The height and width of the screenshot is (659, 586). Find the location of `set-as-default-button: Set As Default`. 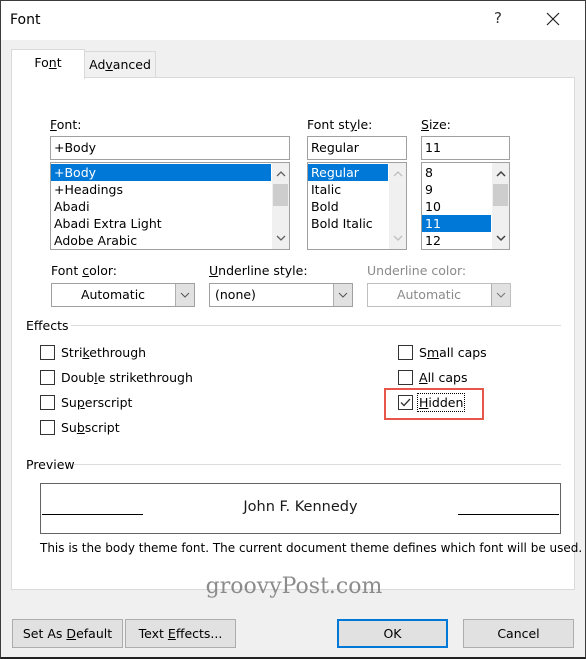

set-as-default-button: Set As Default is located at coordinates (67, 633).